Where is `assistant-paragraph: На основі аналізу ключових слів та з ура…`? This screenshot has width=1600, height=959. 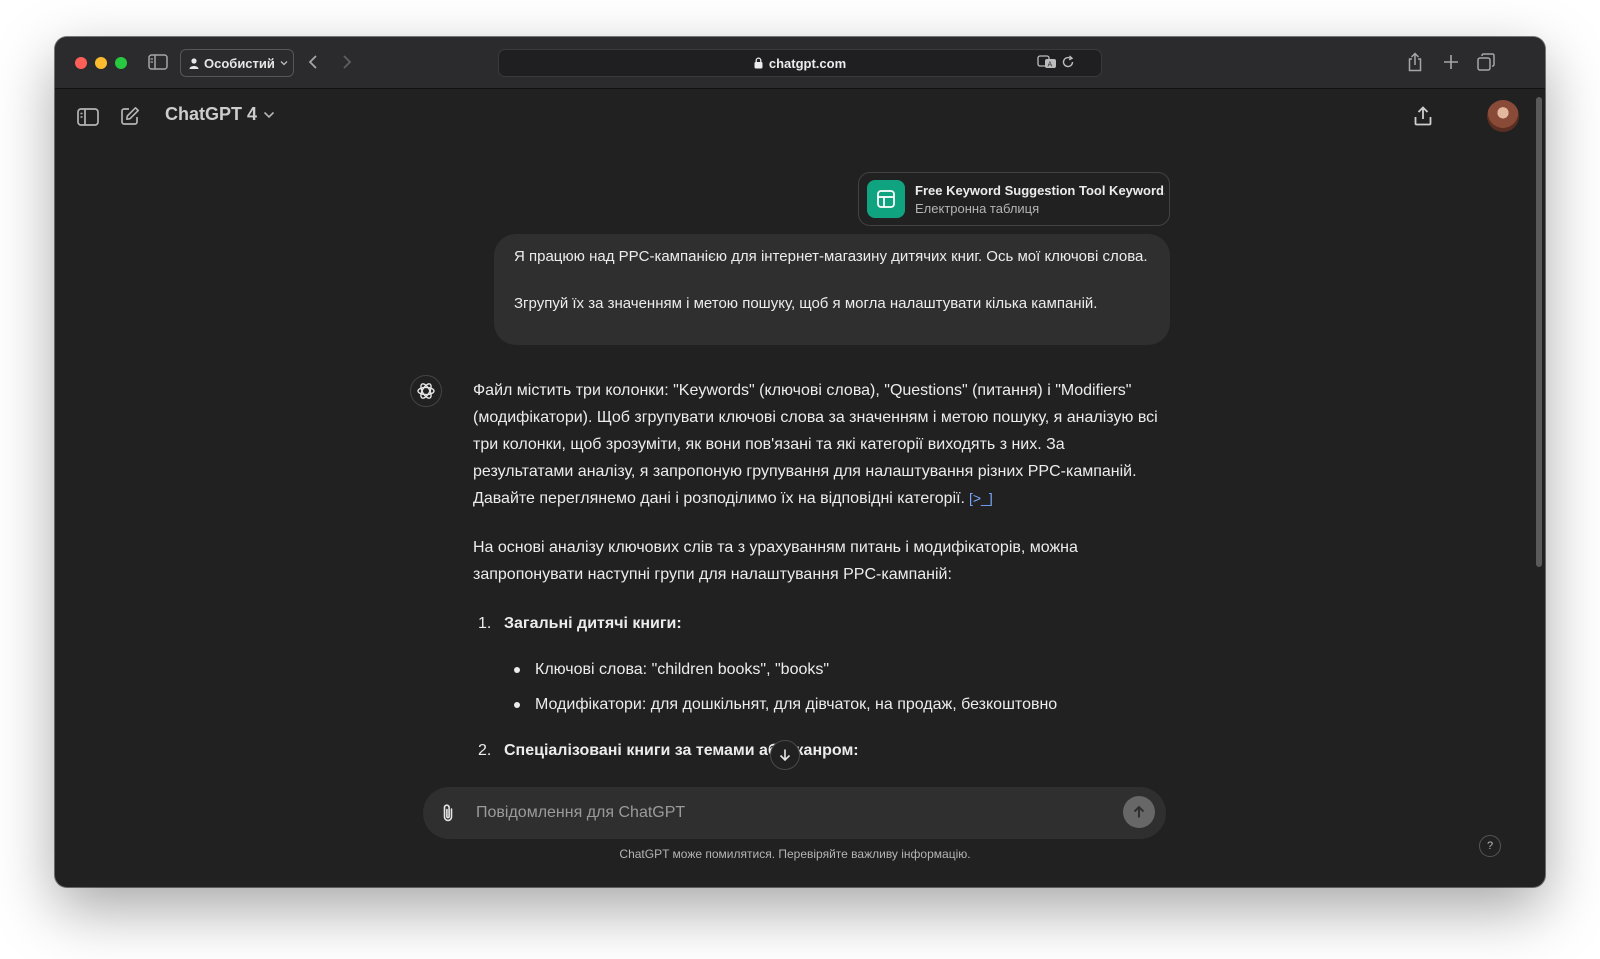
assistant-paragraph: На основі аналізу ключових слів та з ура… is located at coordinates (775, 561).